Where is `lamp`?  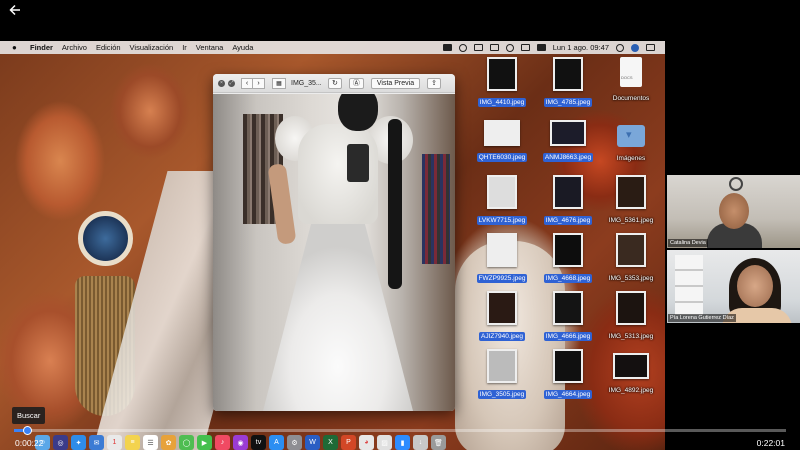
lamp is located at coordinates (736, 184).